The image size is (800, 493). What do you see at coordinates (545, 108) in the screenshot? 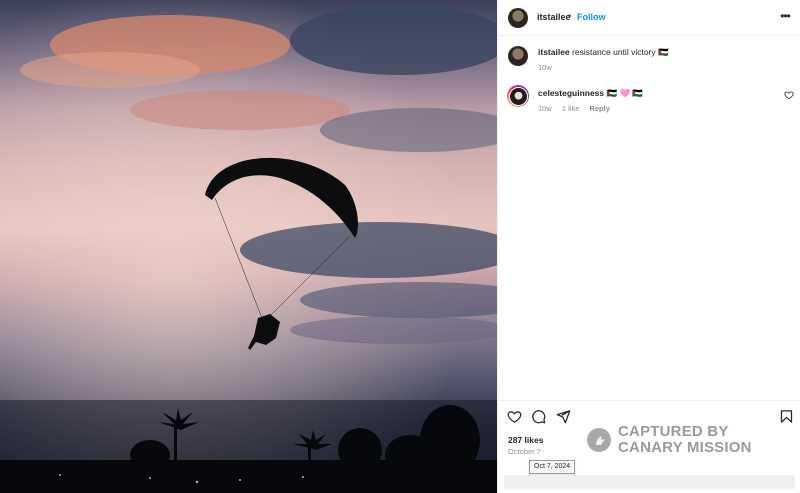
I see `comment-time: 10w` at bounding box center [545, 108].